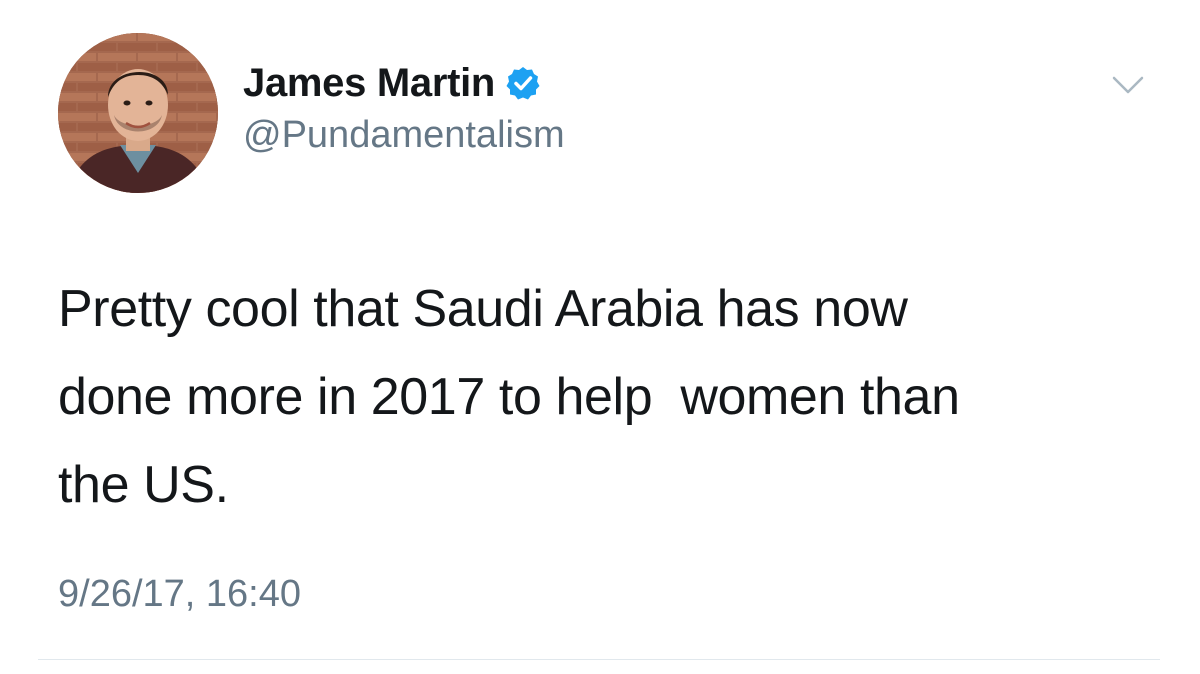  Describe the element at coordinates (1128, 85) in the screenshot. I see `chevron-down-icon` at that location.